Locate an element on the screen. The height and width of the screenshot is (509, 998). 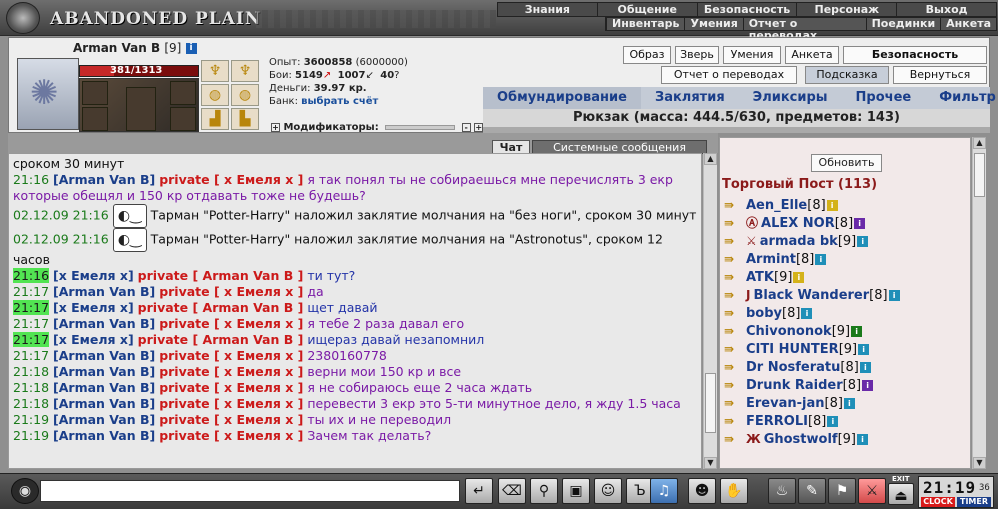
smiles-person-button: ☺ is located at coordinates (608, 491).